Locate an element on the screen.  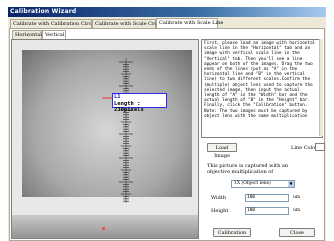
measurement-length: Length : 230pixels is located at coordinates (129, 107).